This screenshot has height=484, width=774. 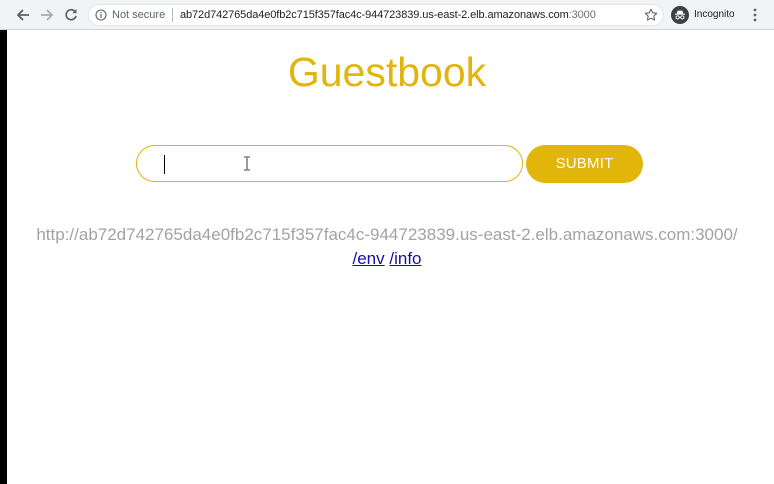 I want to click on star-icon, so click(x=651, y=15).